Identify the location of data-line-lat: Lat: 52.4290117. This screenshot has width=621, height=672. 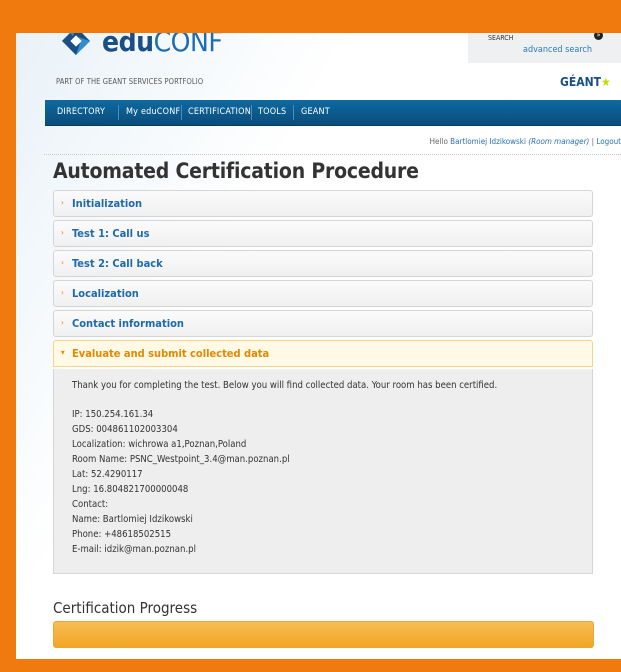
(107, 474).